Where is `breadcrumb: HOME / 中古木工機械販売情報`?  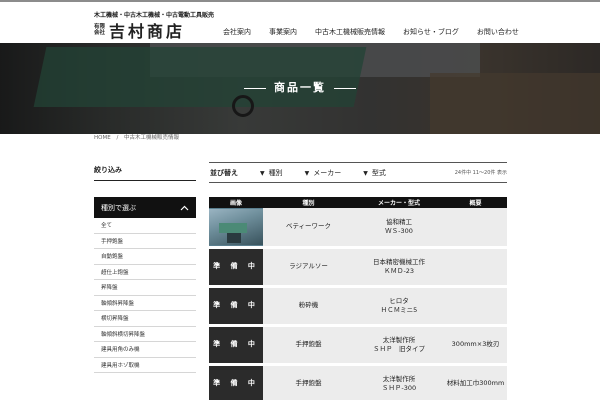 breadcrumb: HOME / 中古木工機械販売情報 is located at coordinates (138, 137).